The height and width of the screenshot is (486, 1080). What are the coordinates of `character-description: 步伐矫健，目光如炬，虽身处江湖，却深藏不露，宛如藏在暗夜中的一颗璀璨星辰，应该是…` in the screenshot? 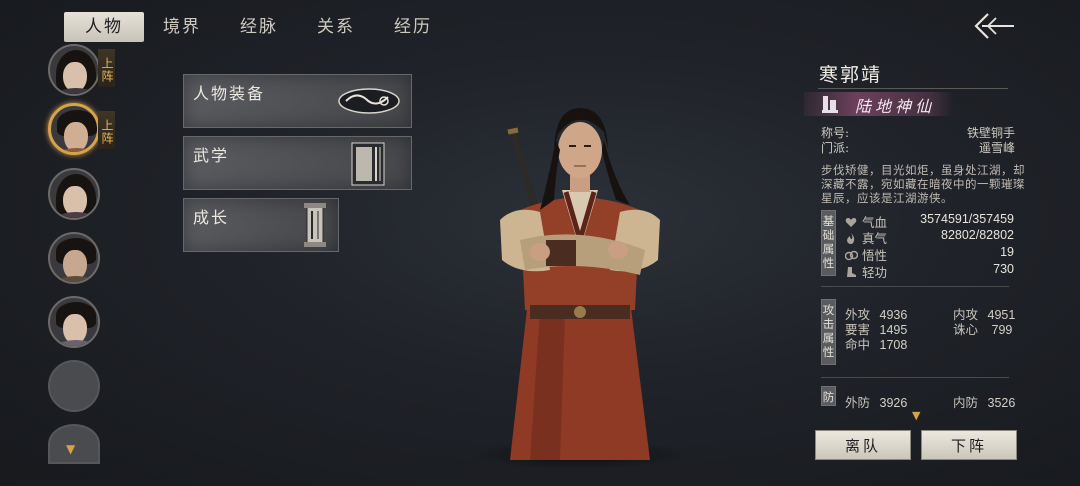 It's located at (923, 184).